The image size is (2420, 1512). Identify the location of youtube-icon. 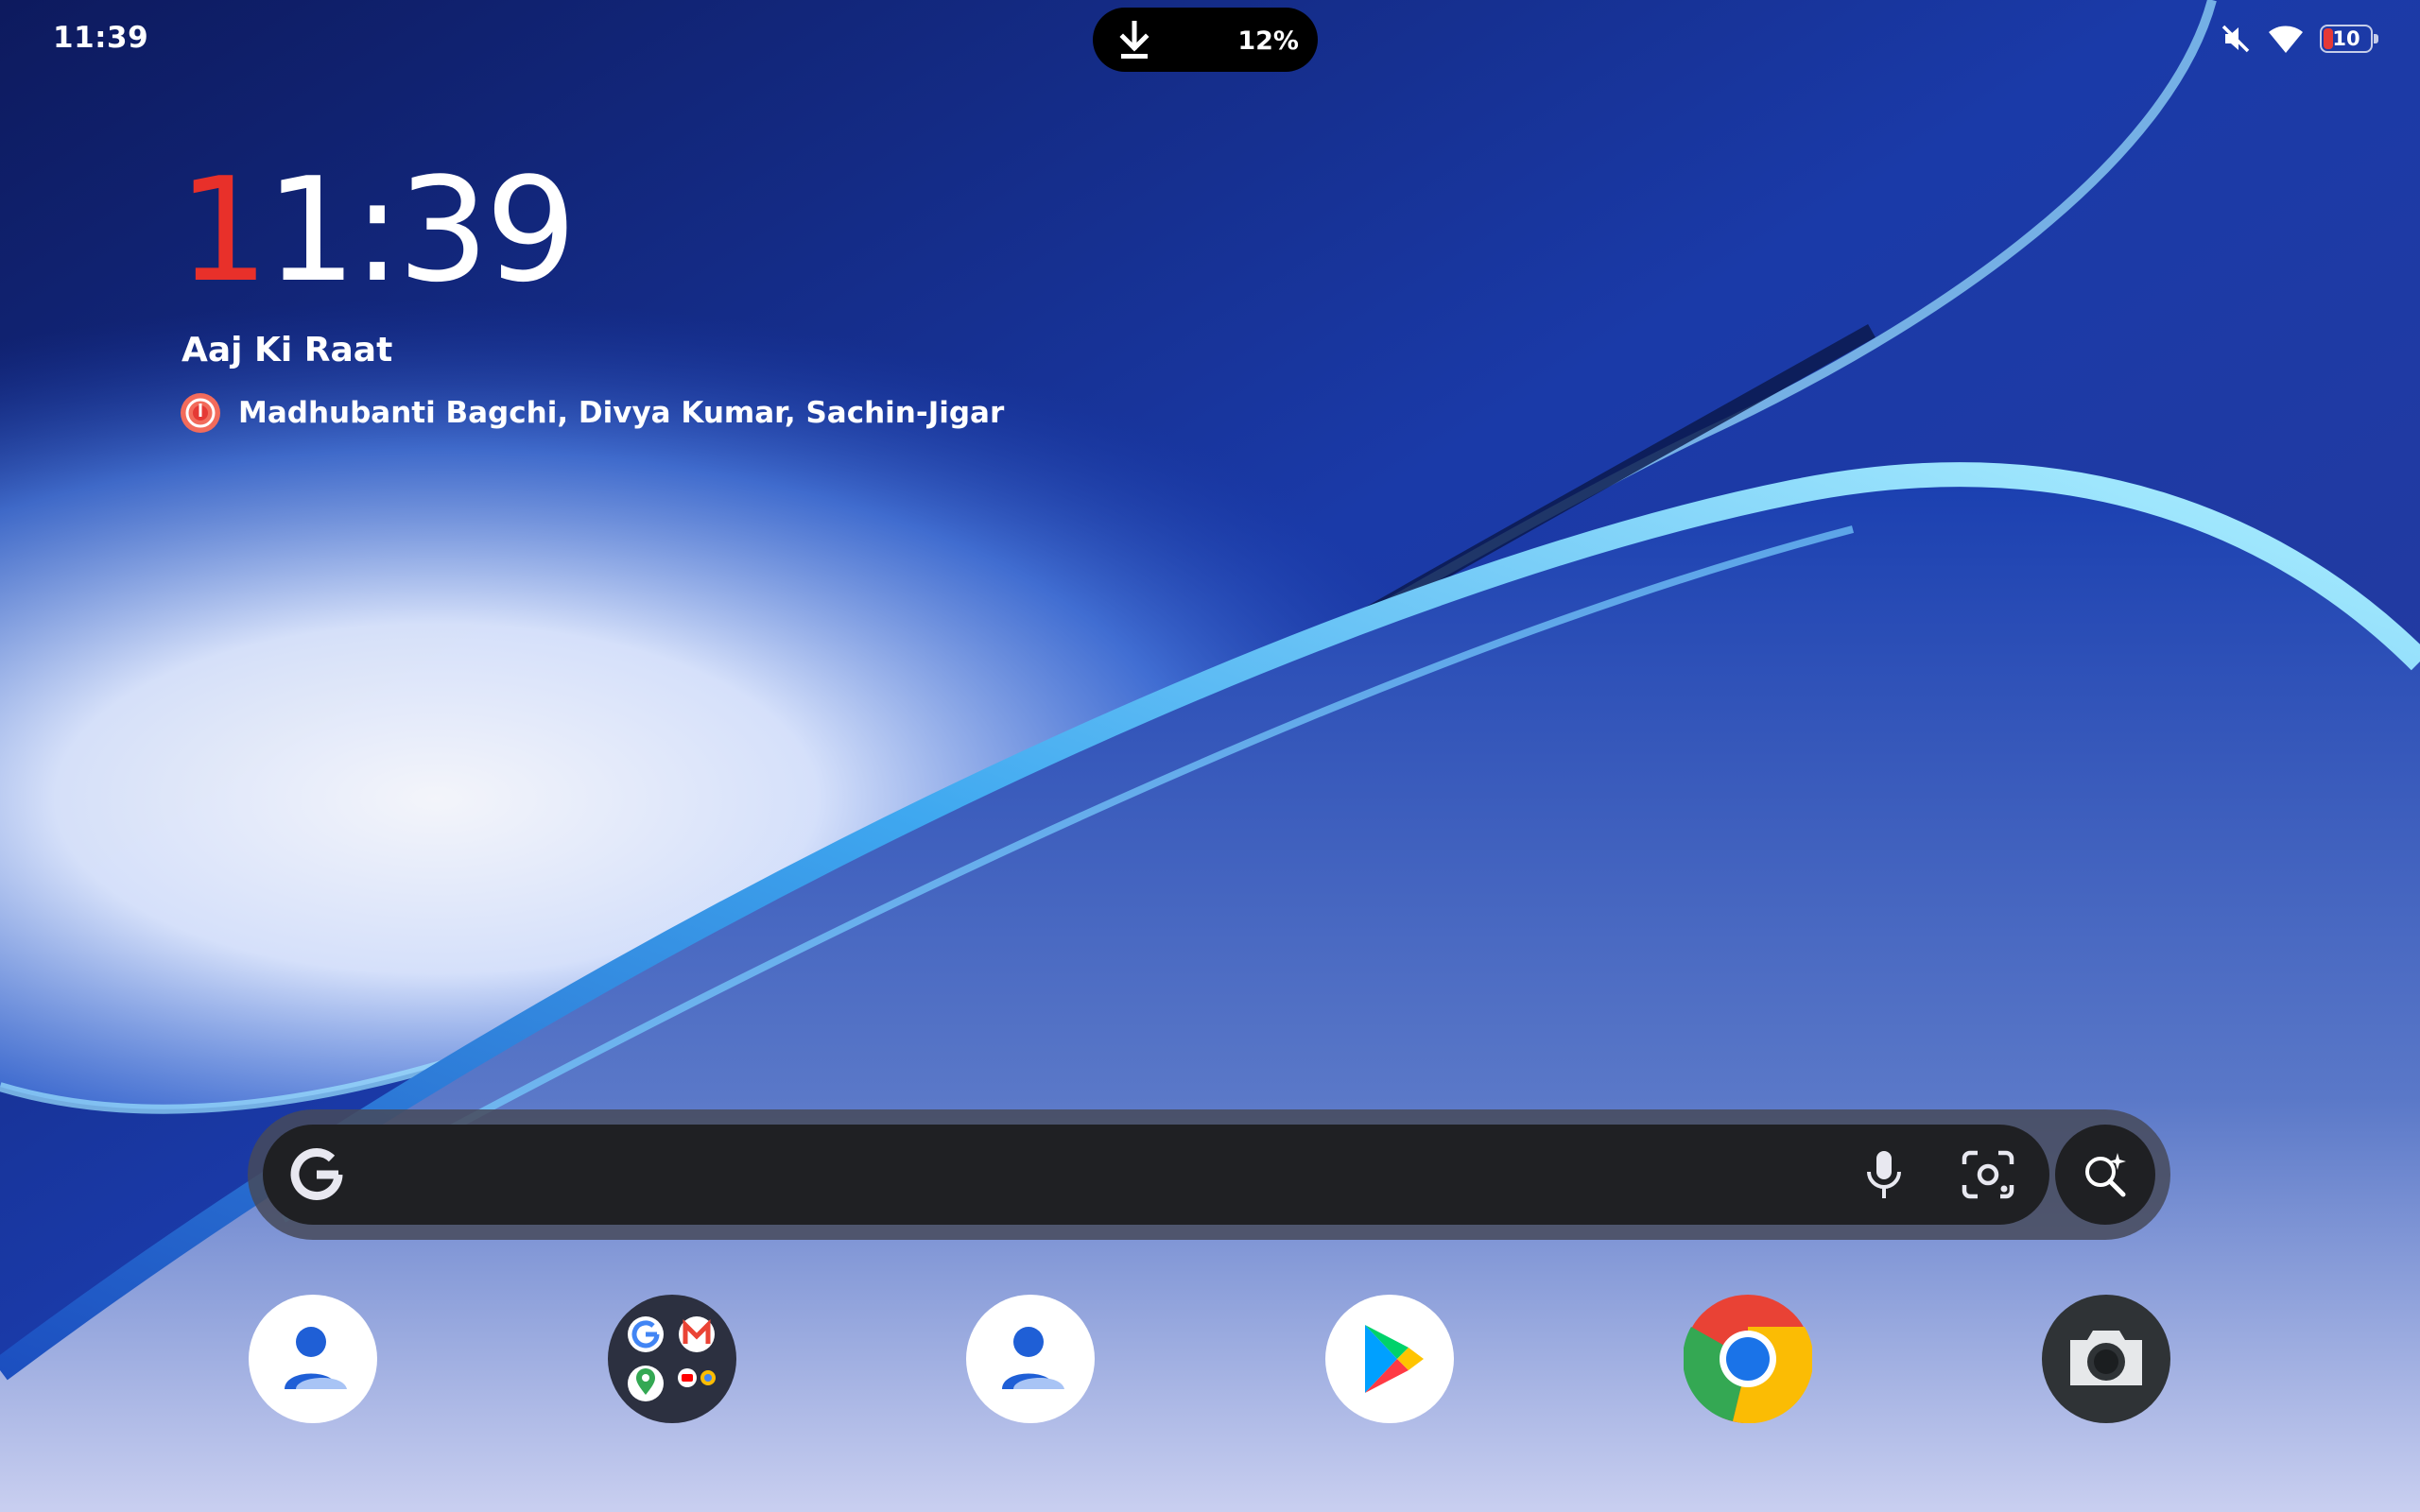
(687, 1377).